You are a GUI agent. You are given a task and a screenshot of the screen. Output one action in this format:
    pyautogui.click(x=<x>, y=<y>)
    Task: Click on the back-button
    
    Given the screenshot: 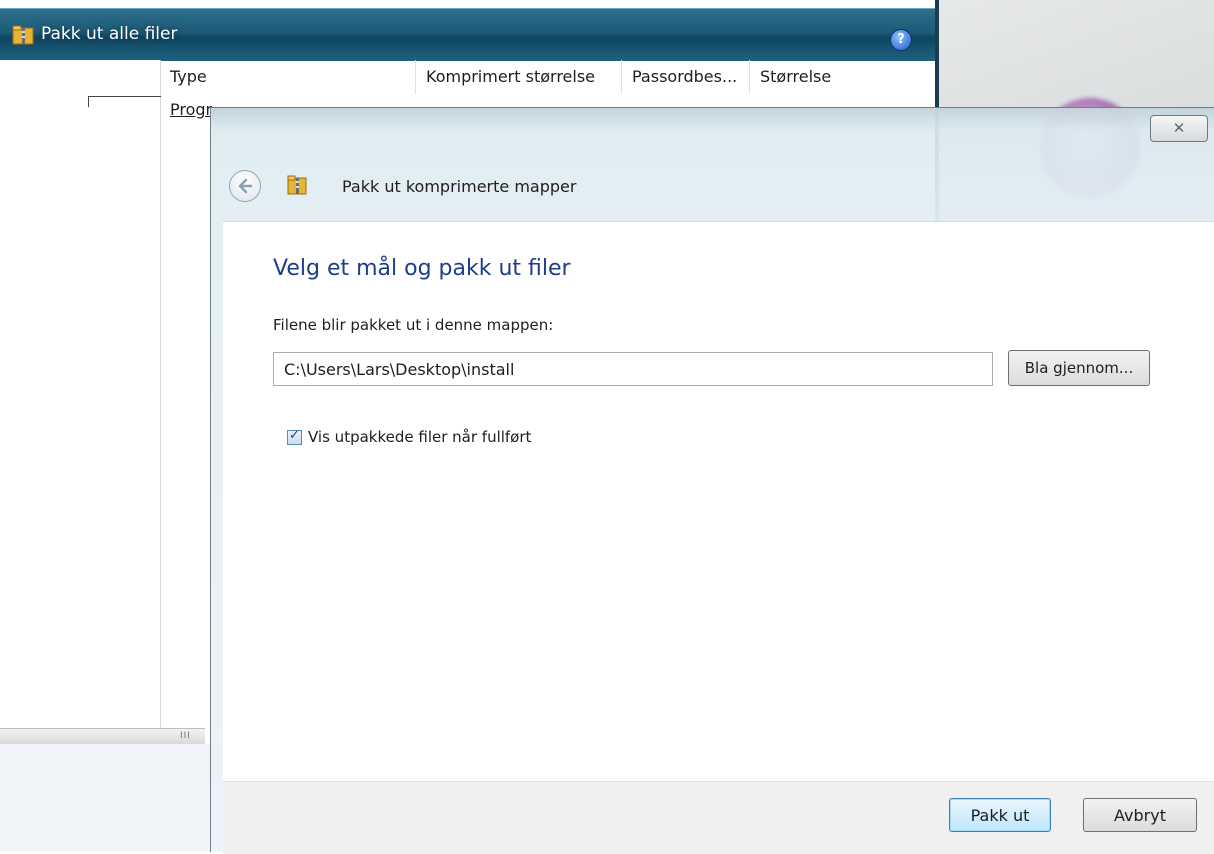 What is the action you would take?
    pyautogui.click(x=245, y=186)
    